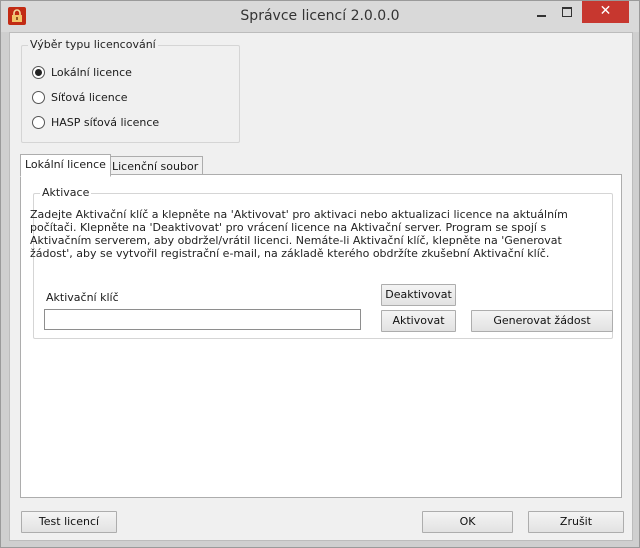  What do you see at coordinates (91, 72) in the screenshot?
I see `radio-label: Lokální licence` at bounding box center [91, 72].